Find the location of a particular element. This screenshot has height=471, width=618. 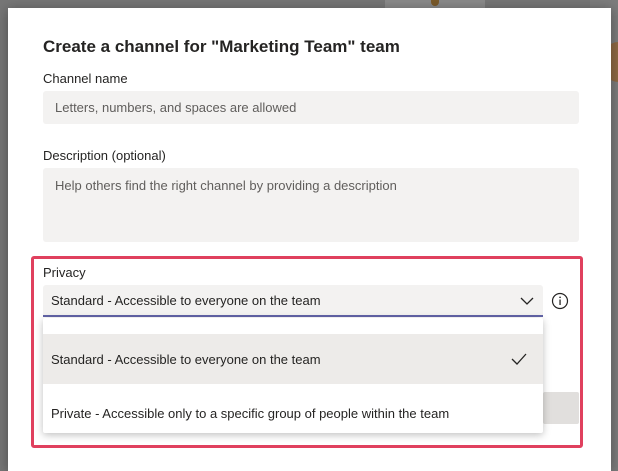

description-label: Description (optional) is located at coordinates (104, 155).